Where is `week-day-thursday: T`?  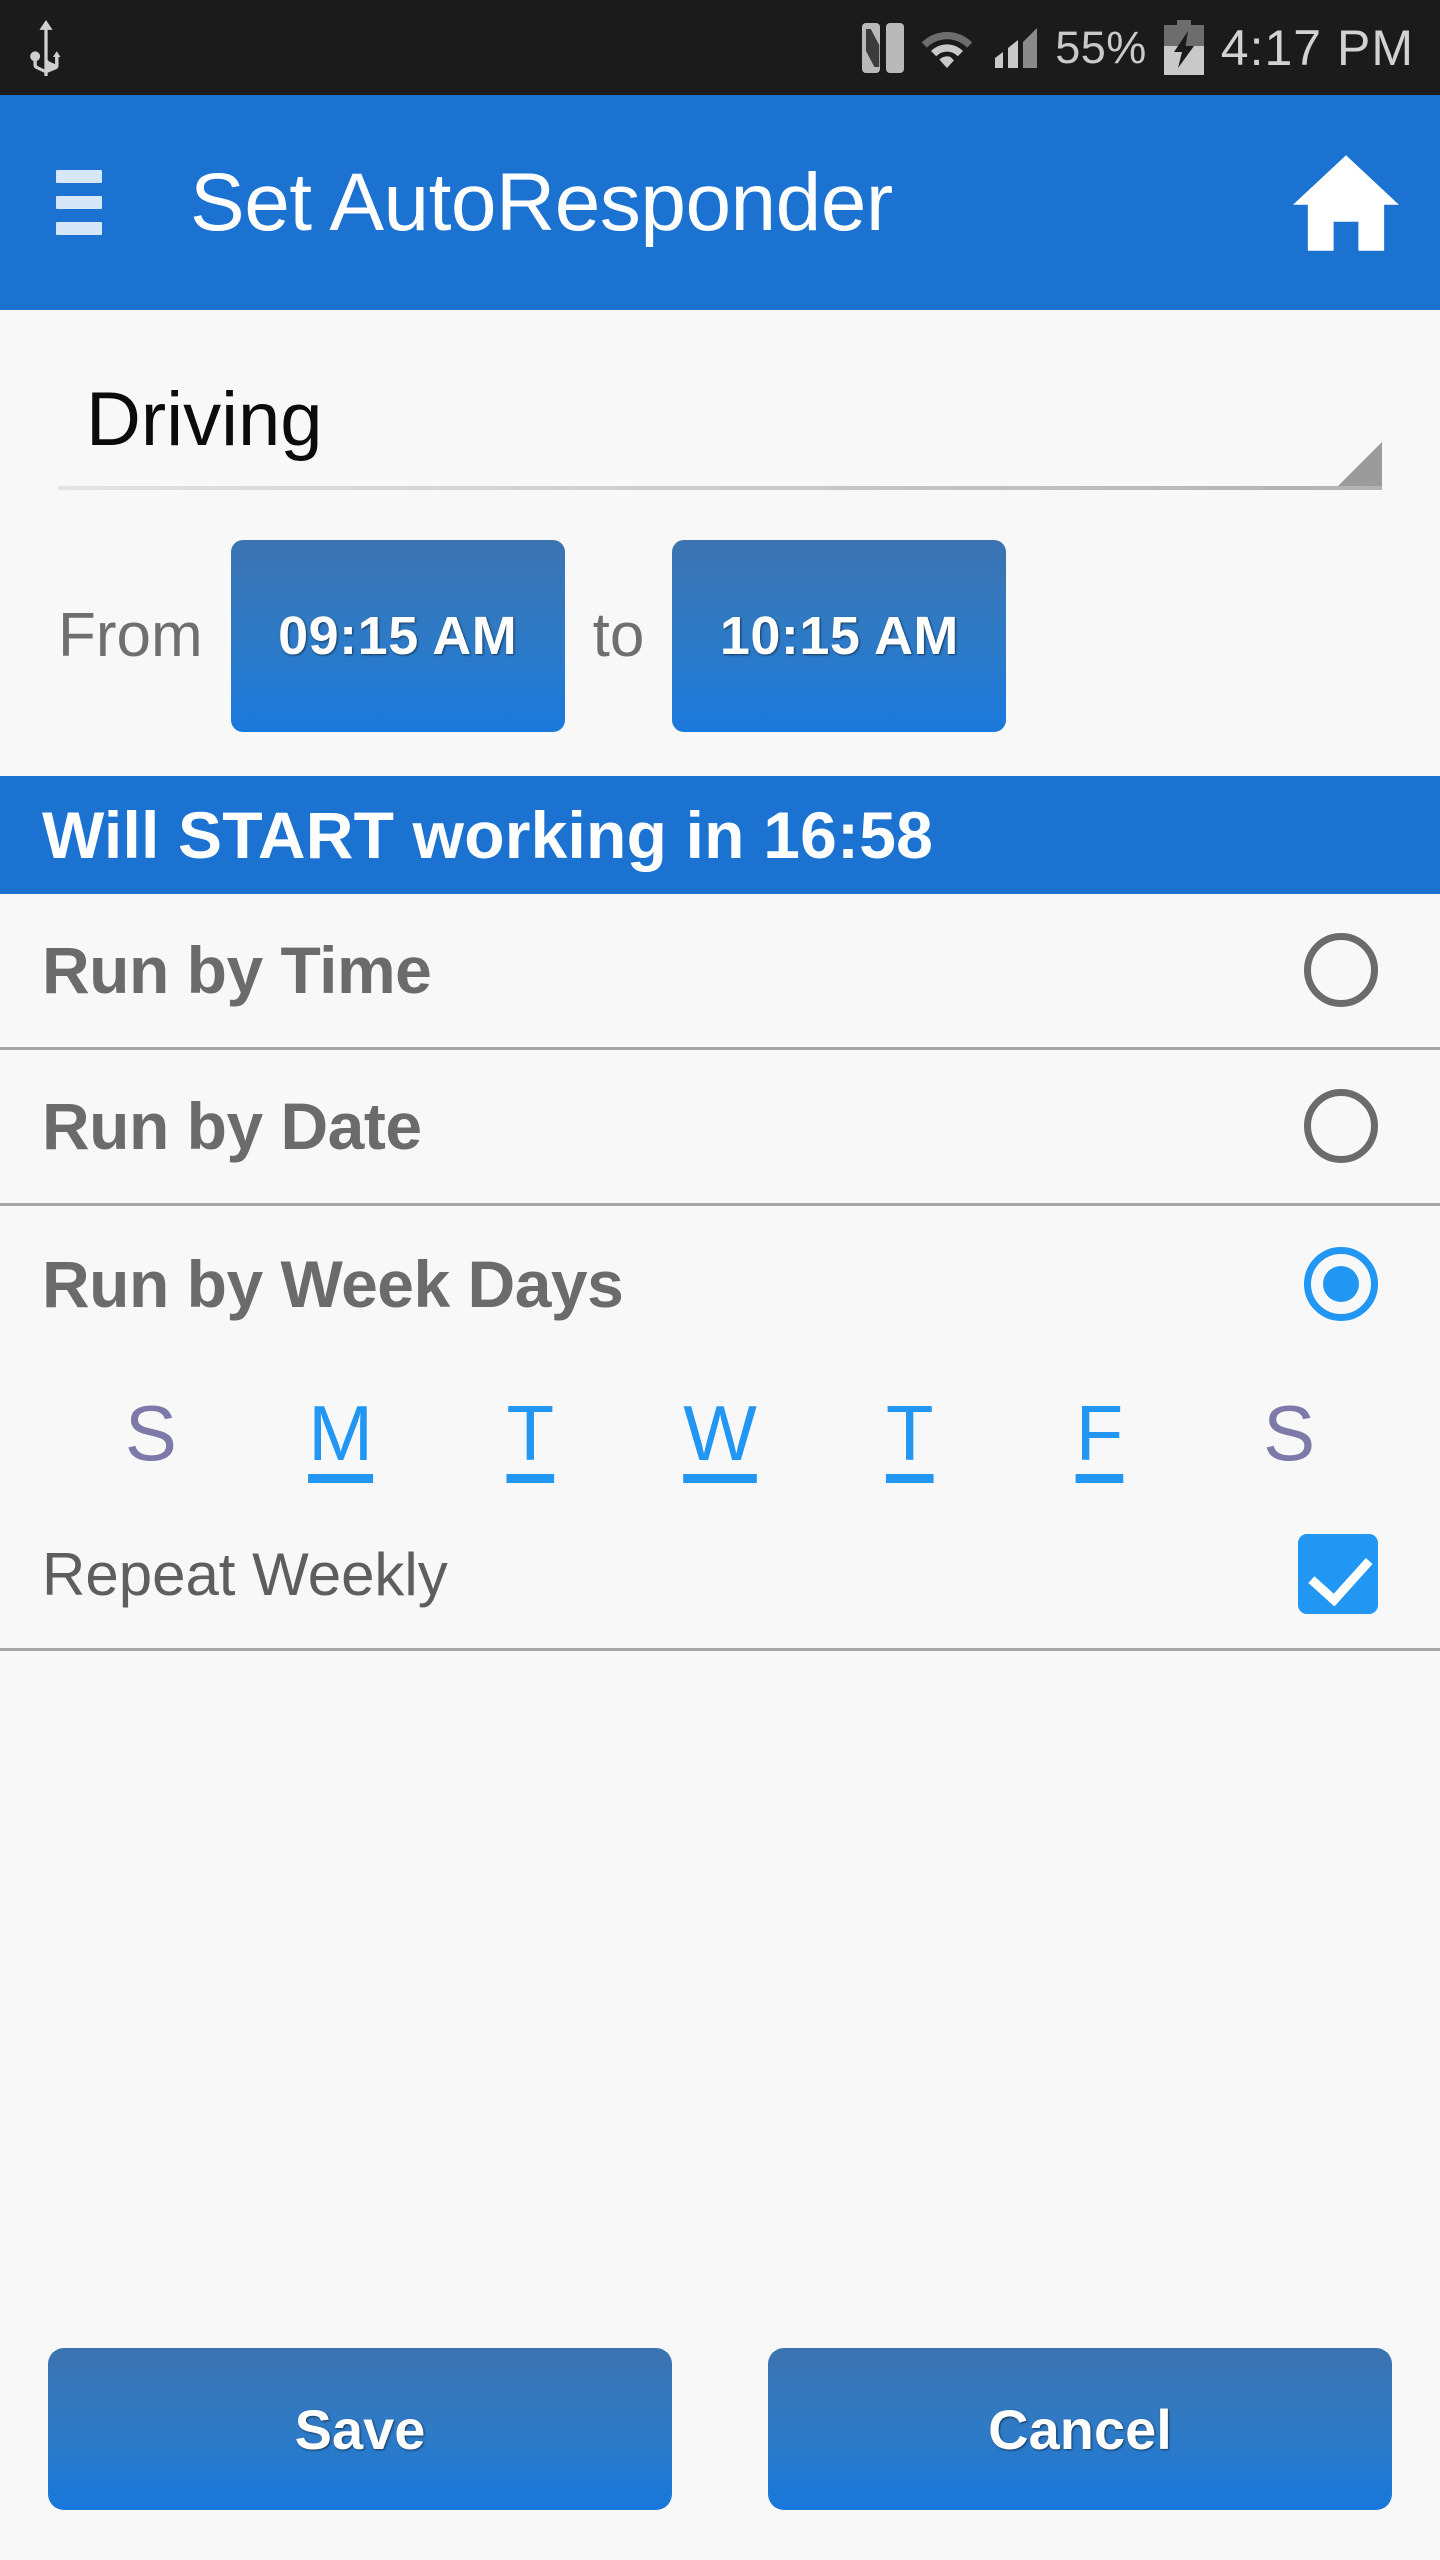
week-day-thursday: T is located at coordinates (910, 1433).